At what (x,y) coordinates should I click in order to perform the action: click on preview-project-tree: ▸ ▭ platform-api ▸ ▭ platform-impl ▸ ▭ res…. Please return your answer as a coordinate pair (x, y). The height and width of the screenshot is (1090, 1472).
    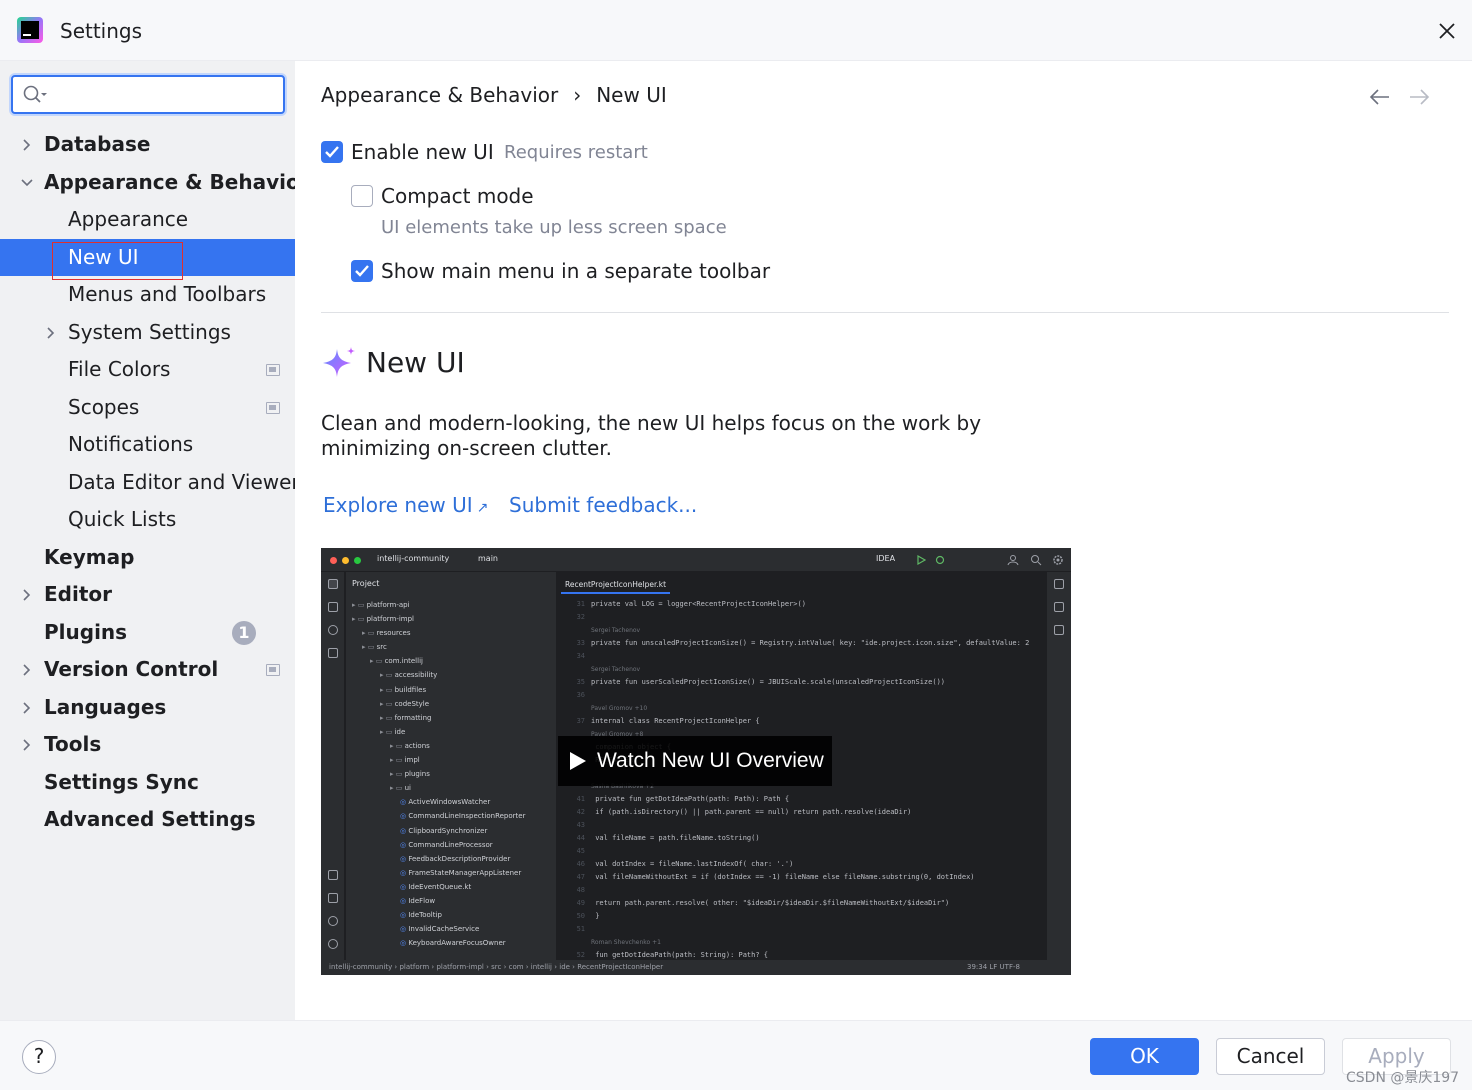
    Looking at the image, I should click on (451, 774).